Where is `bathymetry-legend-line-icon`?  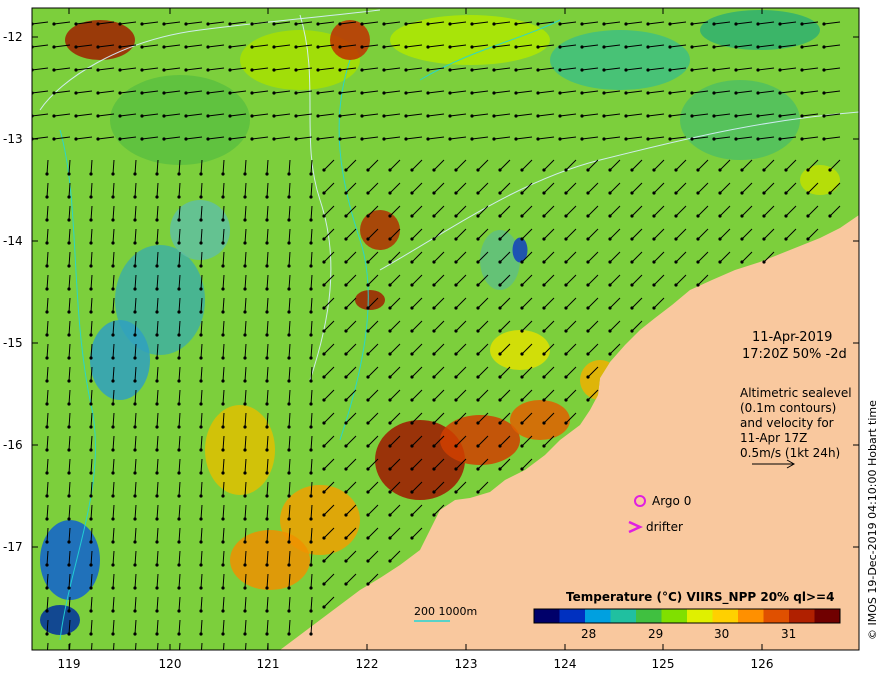
bathymetry-legend-line-icon is located at coordinates (432, 621).